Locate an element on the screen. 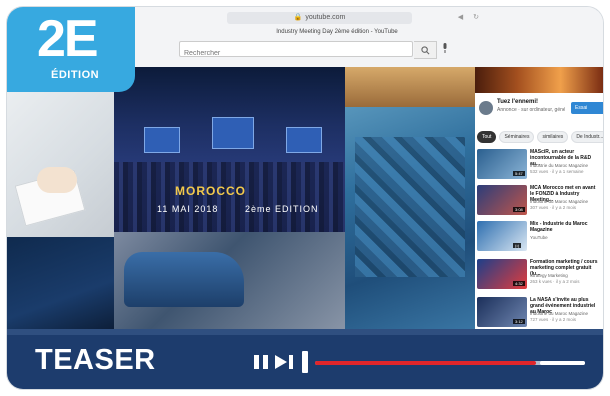  progress-remaining is located at coordinates (562, 363).